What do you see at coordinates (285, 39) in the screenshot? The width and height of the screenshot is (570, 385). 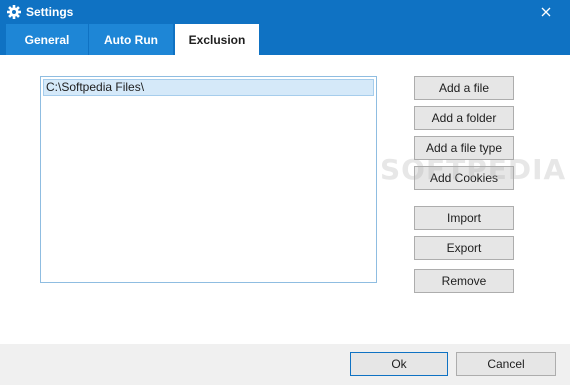 I see `tab-bar: General Auto Run Exclusion` at bounding box center [285, 39].